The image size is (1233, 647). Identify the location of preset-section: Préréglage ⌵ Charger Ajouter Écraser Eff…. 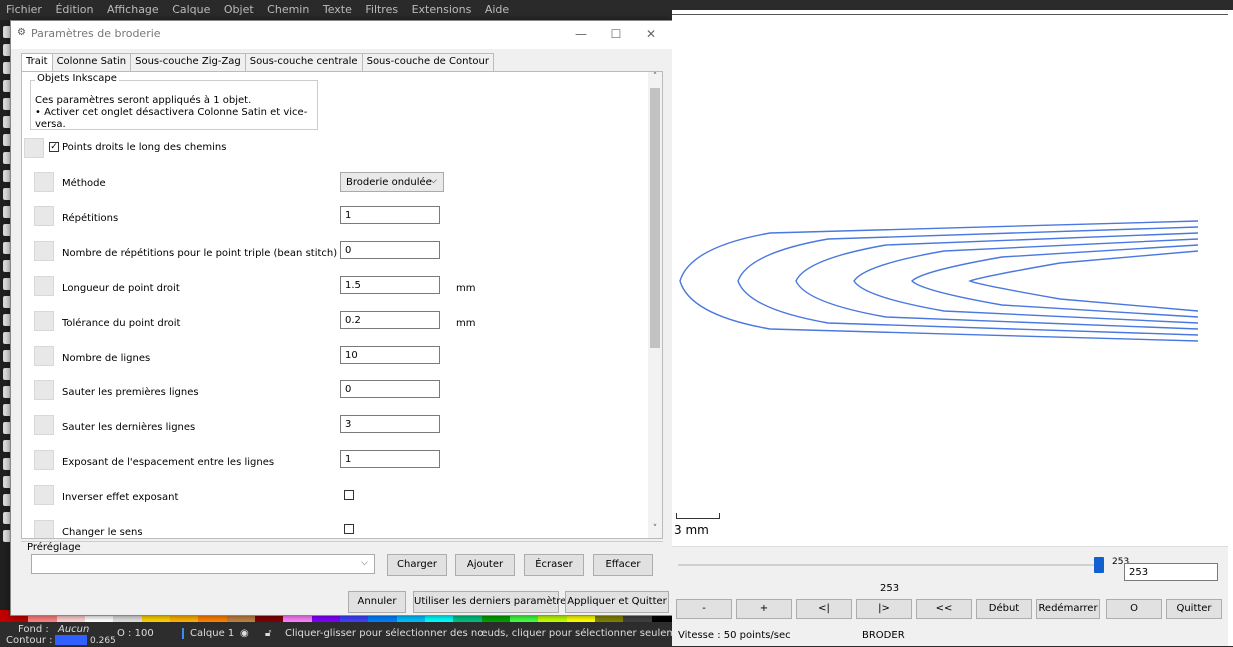
(342, 563).